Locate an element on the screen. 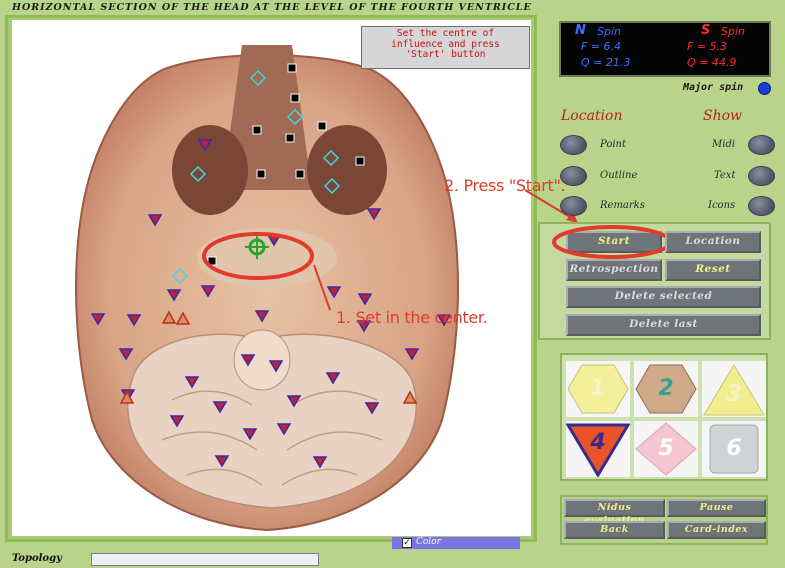  symbol-2-tile: 2 is located at coordinates (666, 389).